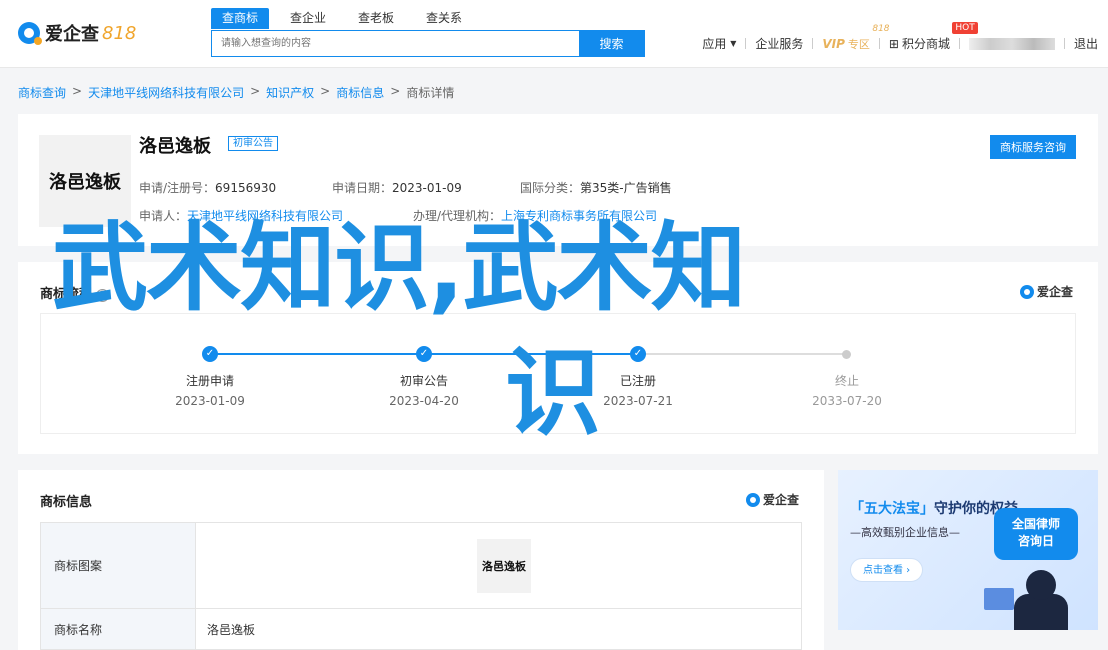  I want to click on promo-bubble-line2: 咨询日, so click(1035, 541).